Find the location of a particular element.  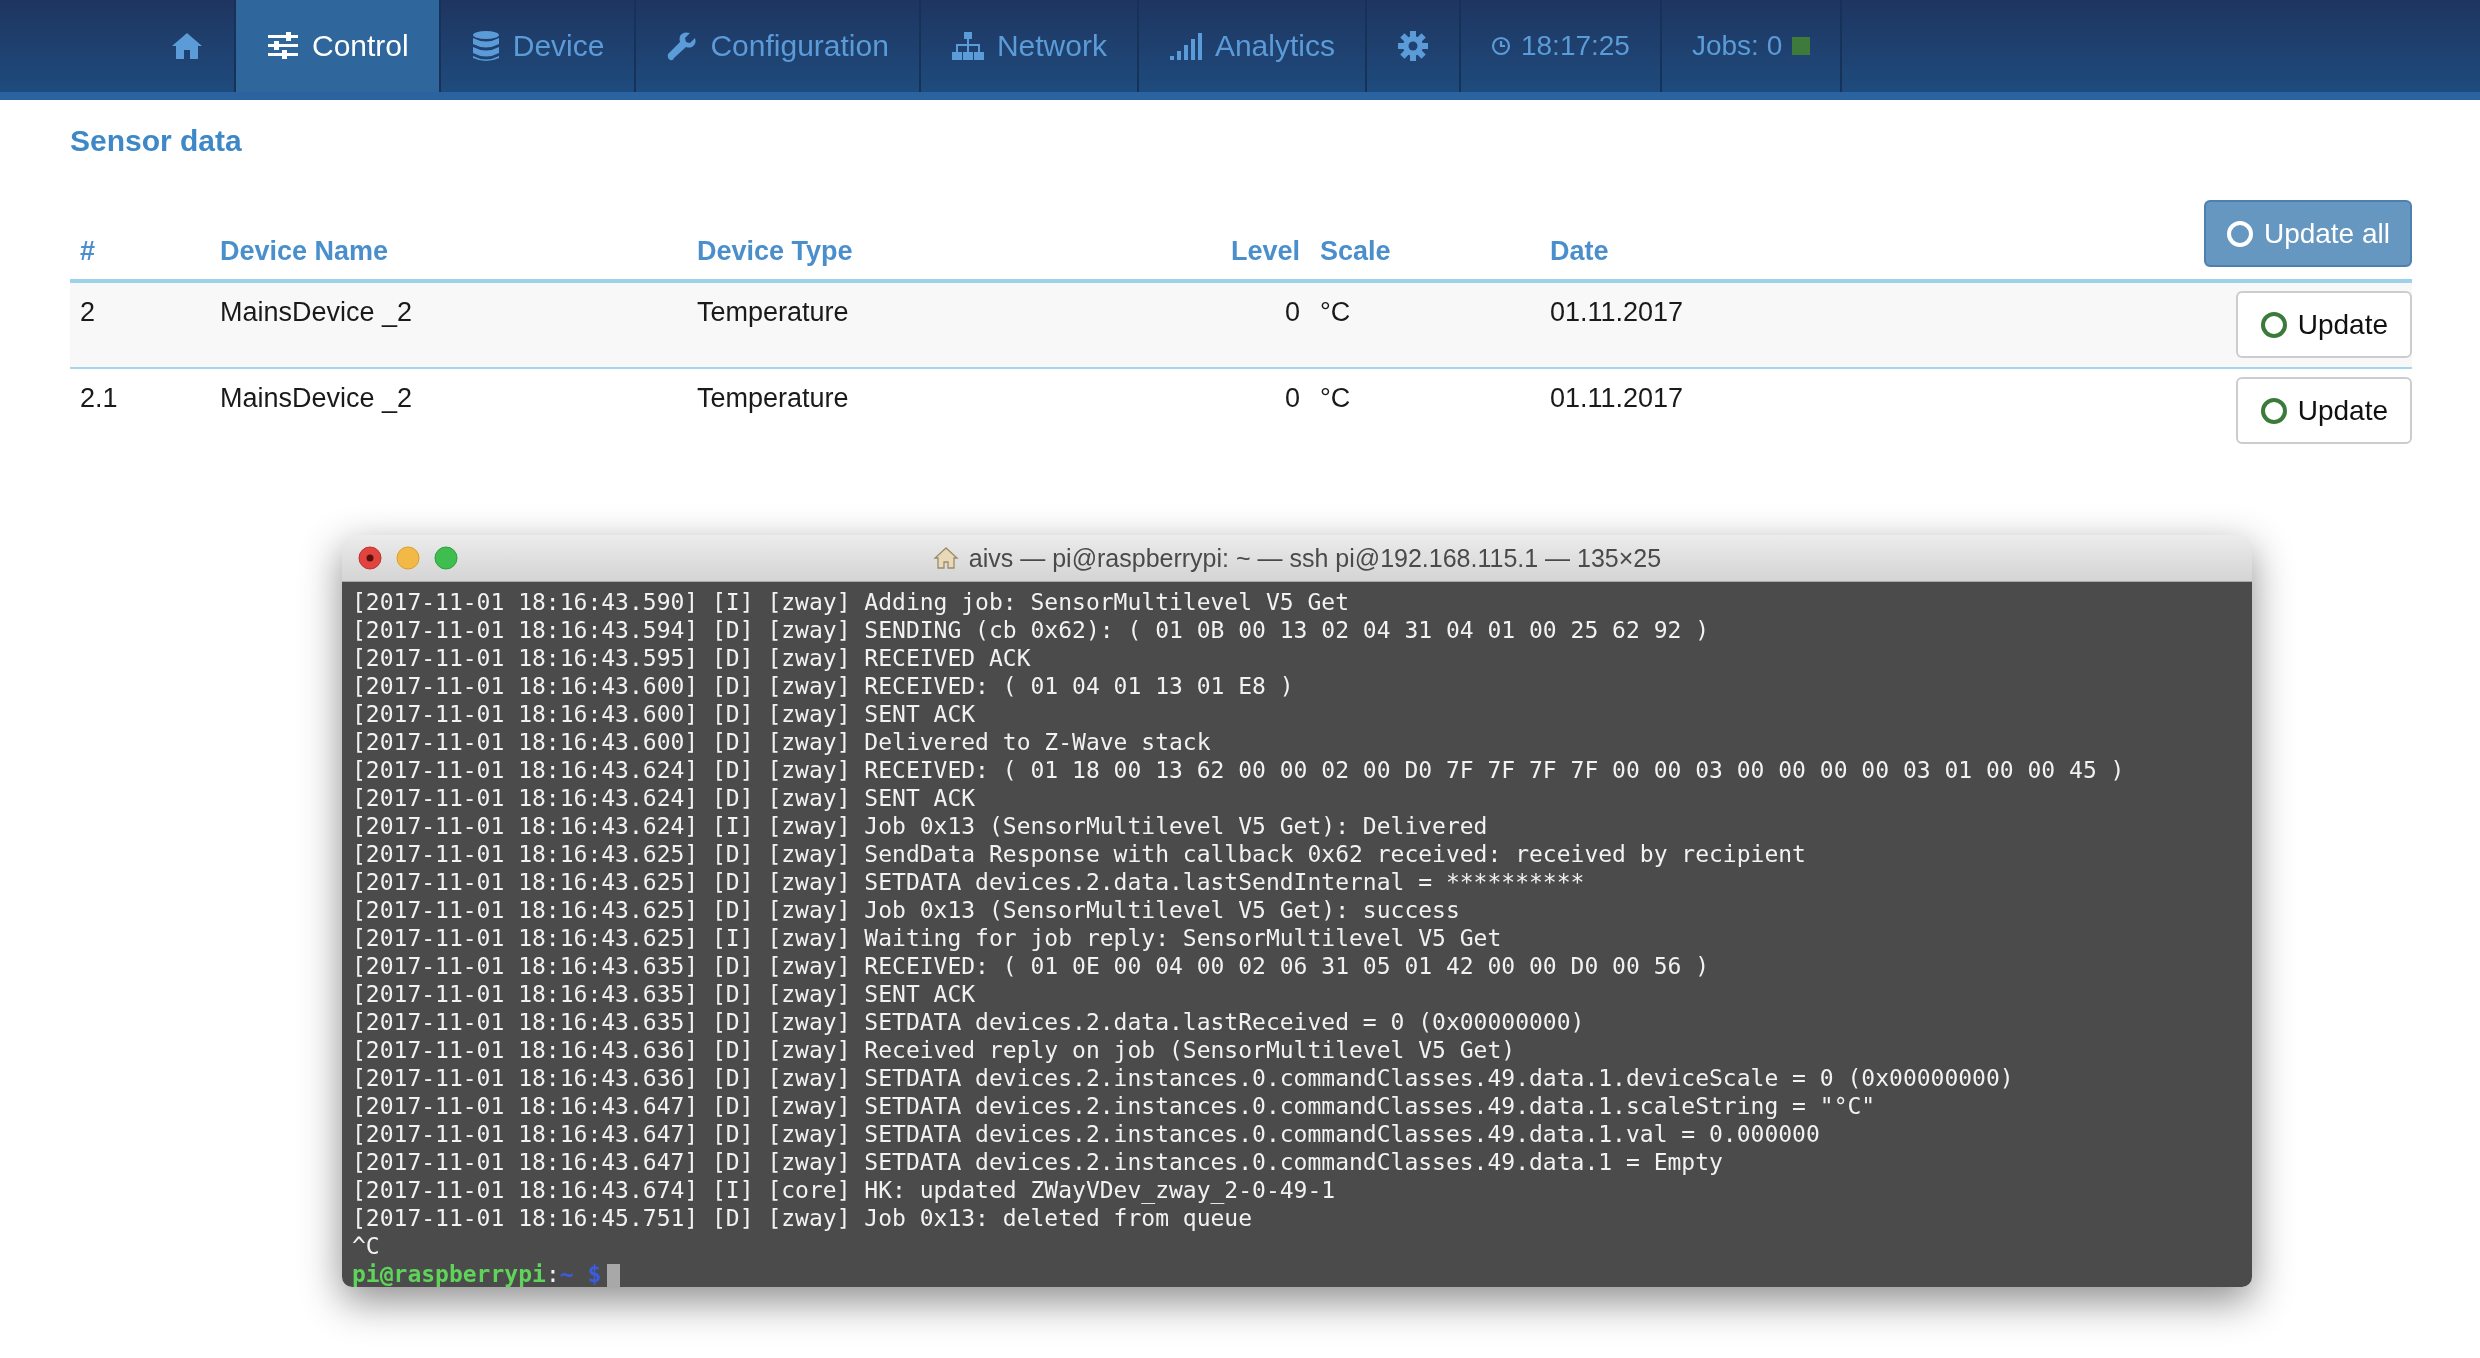

column-header: Scale is located at coordinates (1355, 251).